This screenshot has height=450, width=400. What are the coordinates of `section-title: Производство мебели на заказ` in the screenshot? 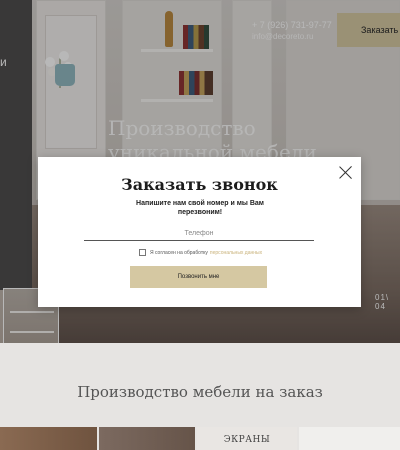 It's located at (200, 392).